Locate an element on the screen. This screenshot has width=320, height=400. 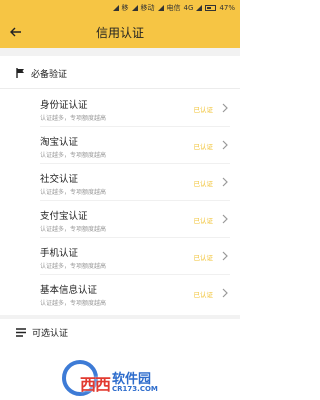
section-required: 必备验证 is located at coordinates (120, 73).